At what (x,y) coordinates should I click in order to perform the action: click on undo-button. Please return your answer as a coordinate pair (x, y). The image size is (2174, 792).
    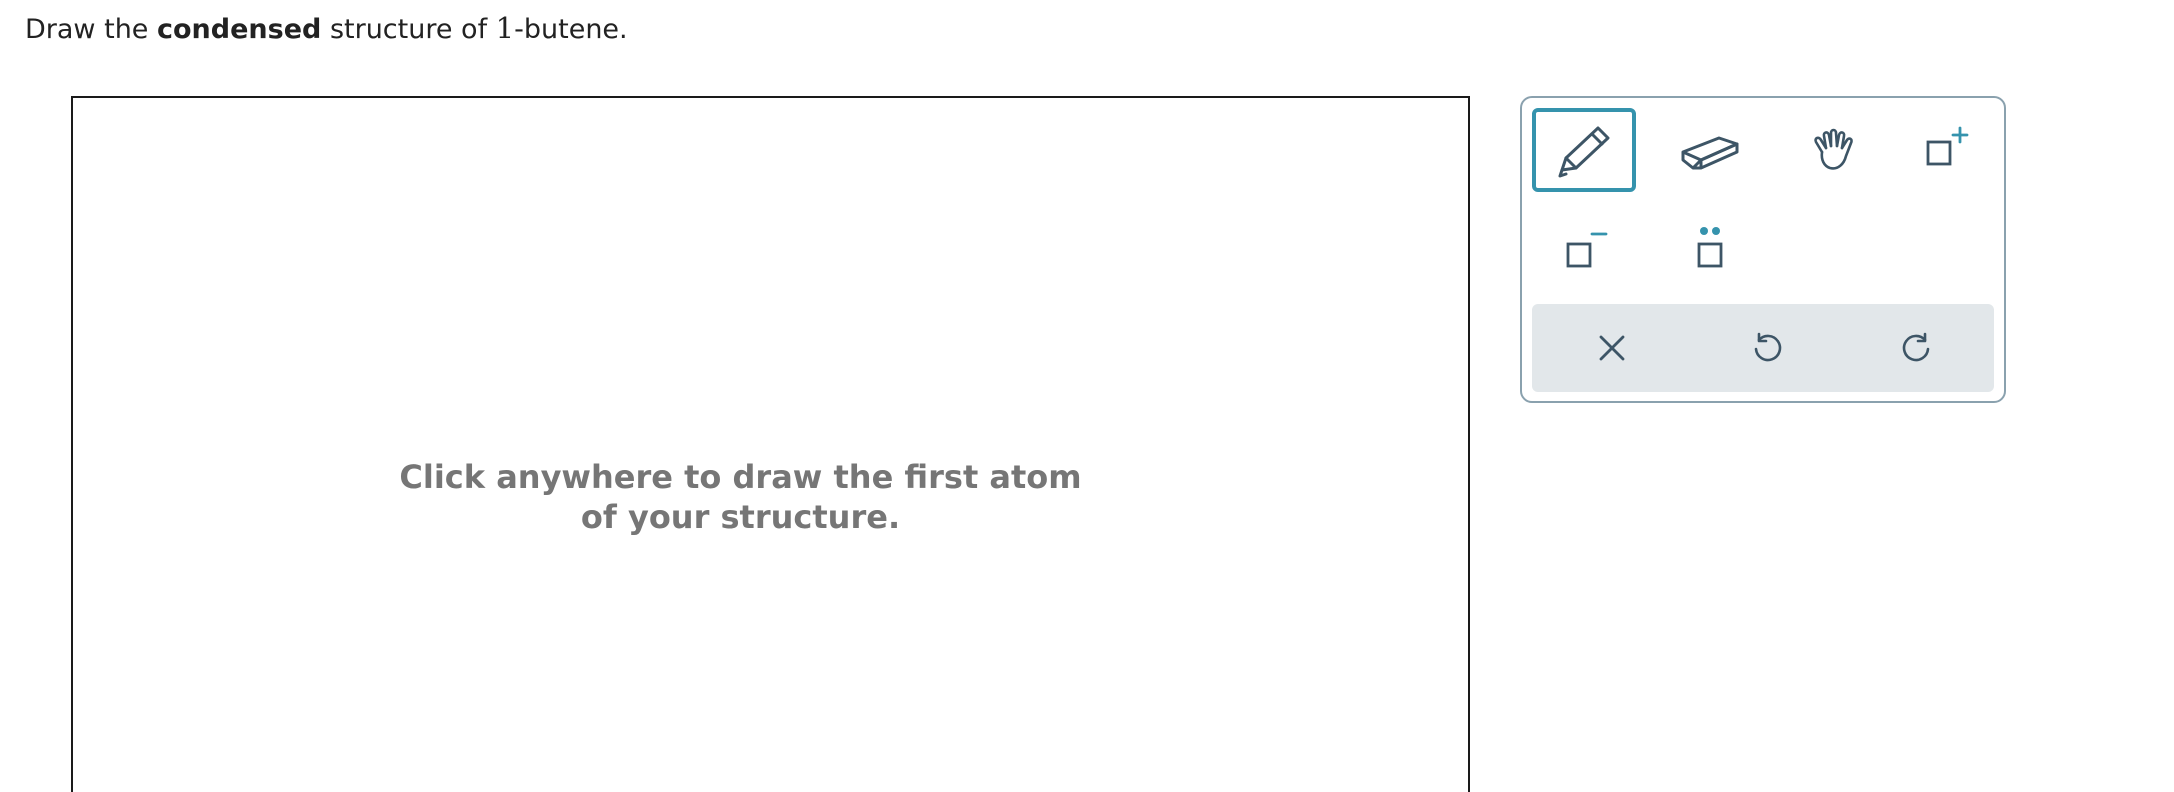
    Looking at the image, I should click on (1766, 348).